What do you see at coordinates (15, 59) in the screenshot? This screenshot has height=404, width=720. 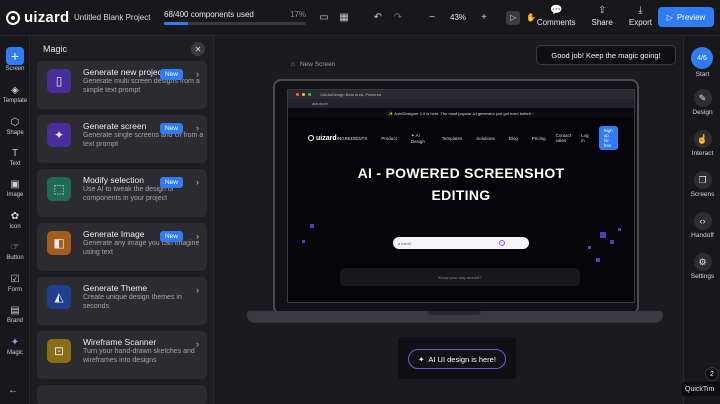 I see `rail-item-screen: + Screen` at bounding box center [15, 59].